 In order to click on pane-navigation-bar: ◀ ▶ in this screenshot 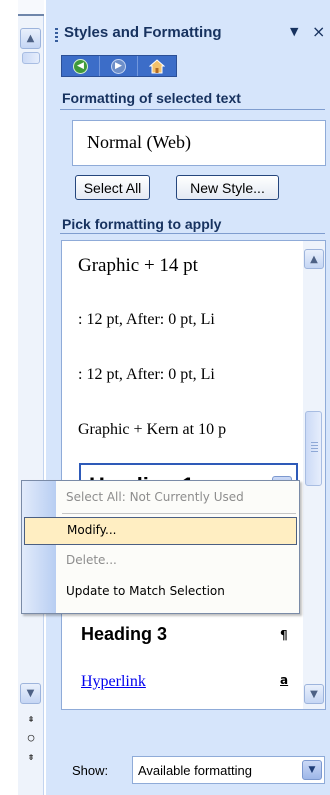, I will do `click(119, 66)`.